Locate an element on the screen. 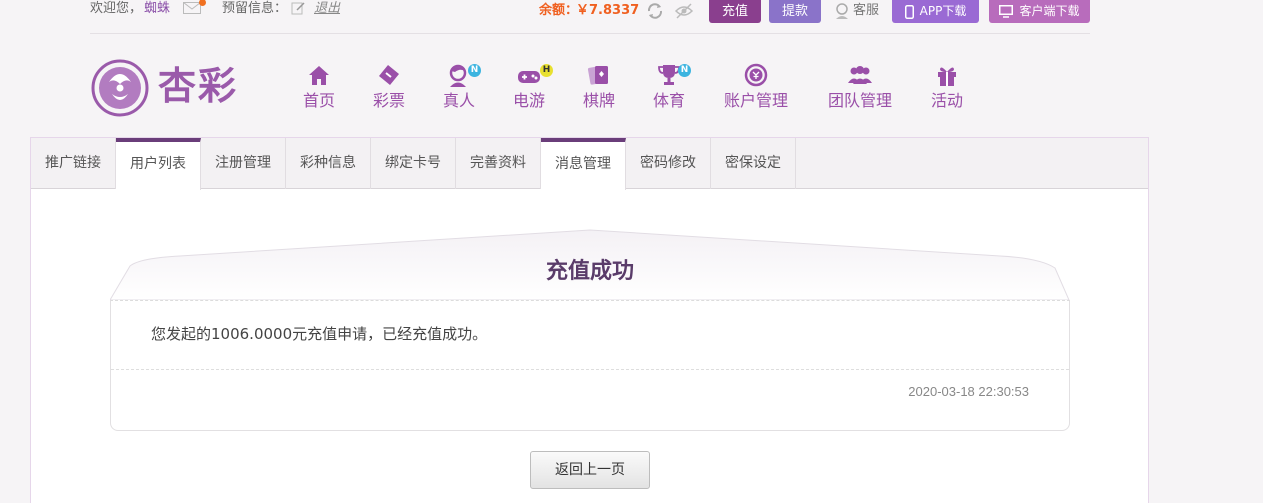 This screenshot has width=1263, height=503. team-icon is located at coordinates (860, 75).